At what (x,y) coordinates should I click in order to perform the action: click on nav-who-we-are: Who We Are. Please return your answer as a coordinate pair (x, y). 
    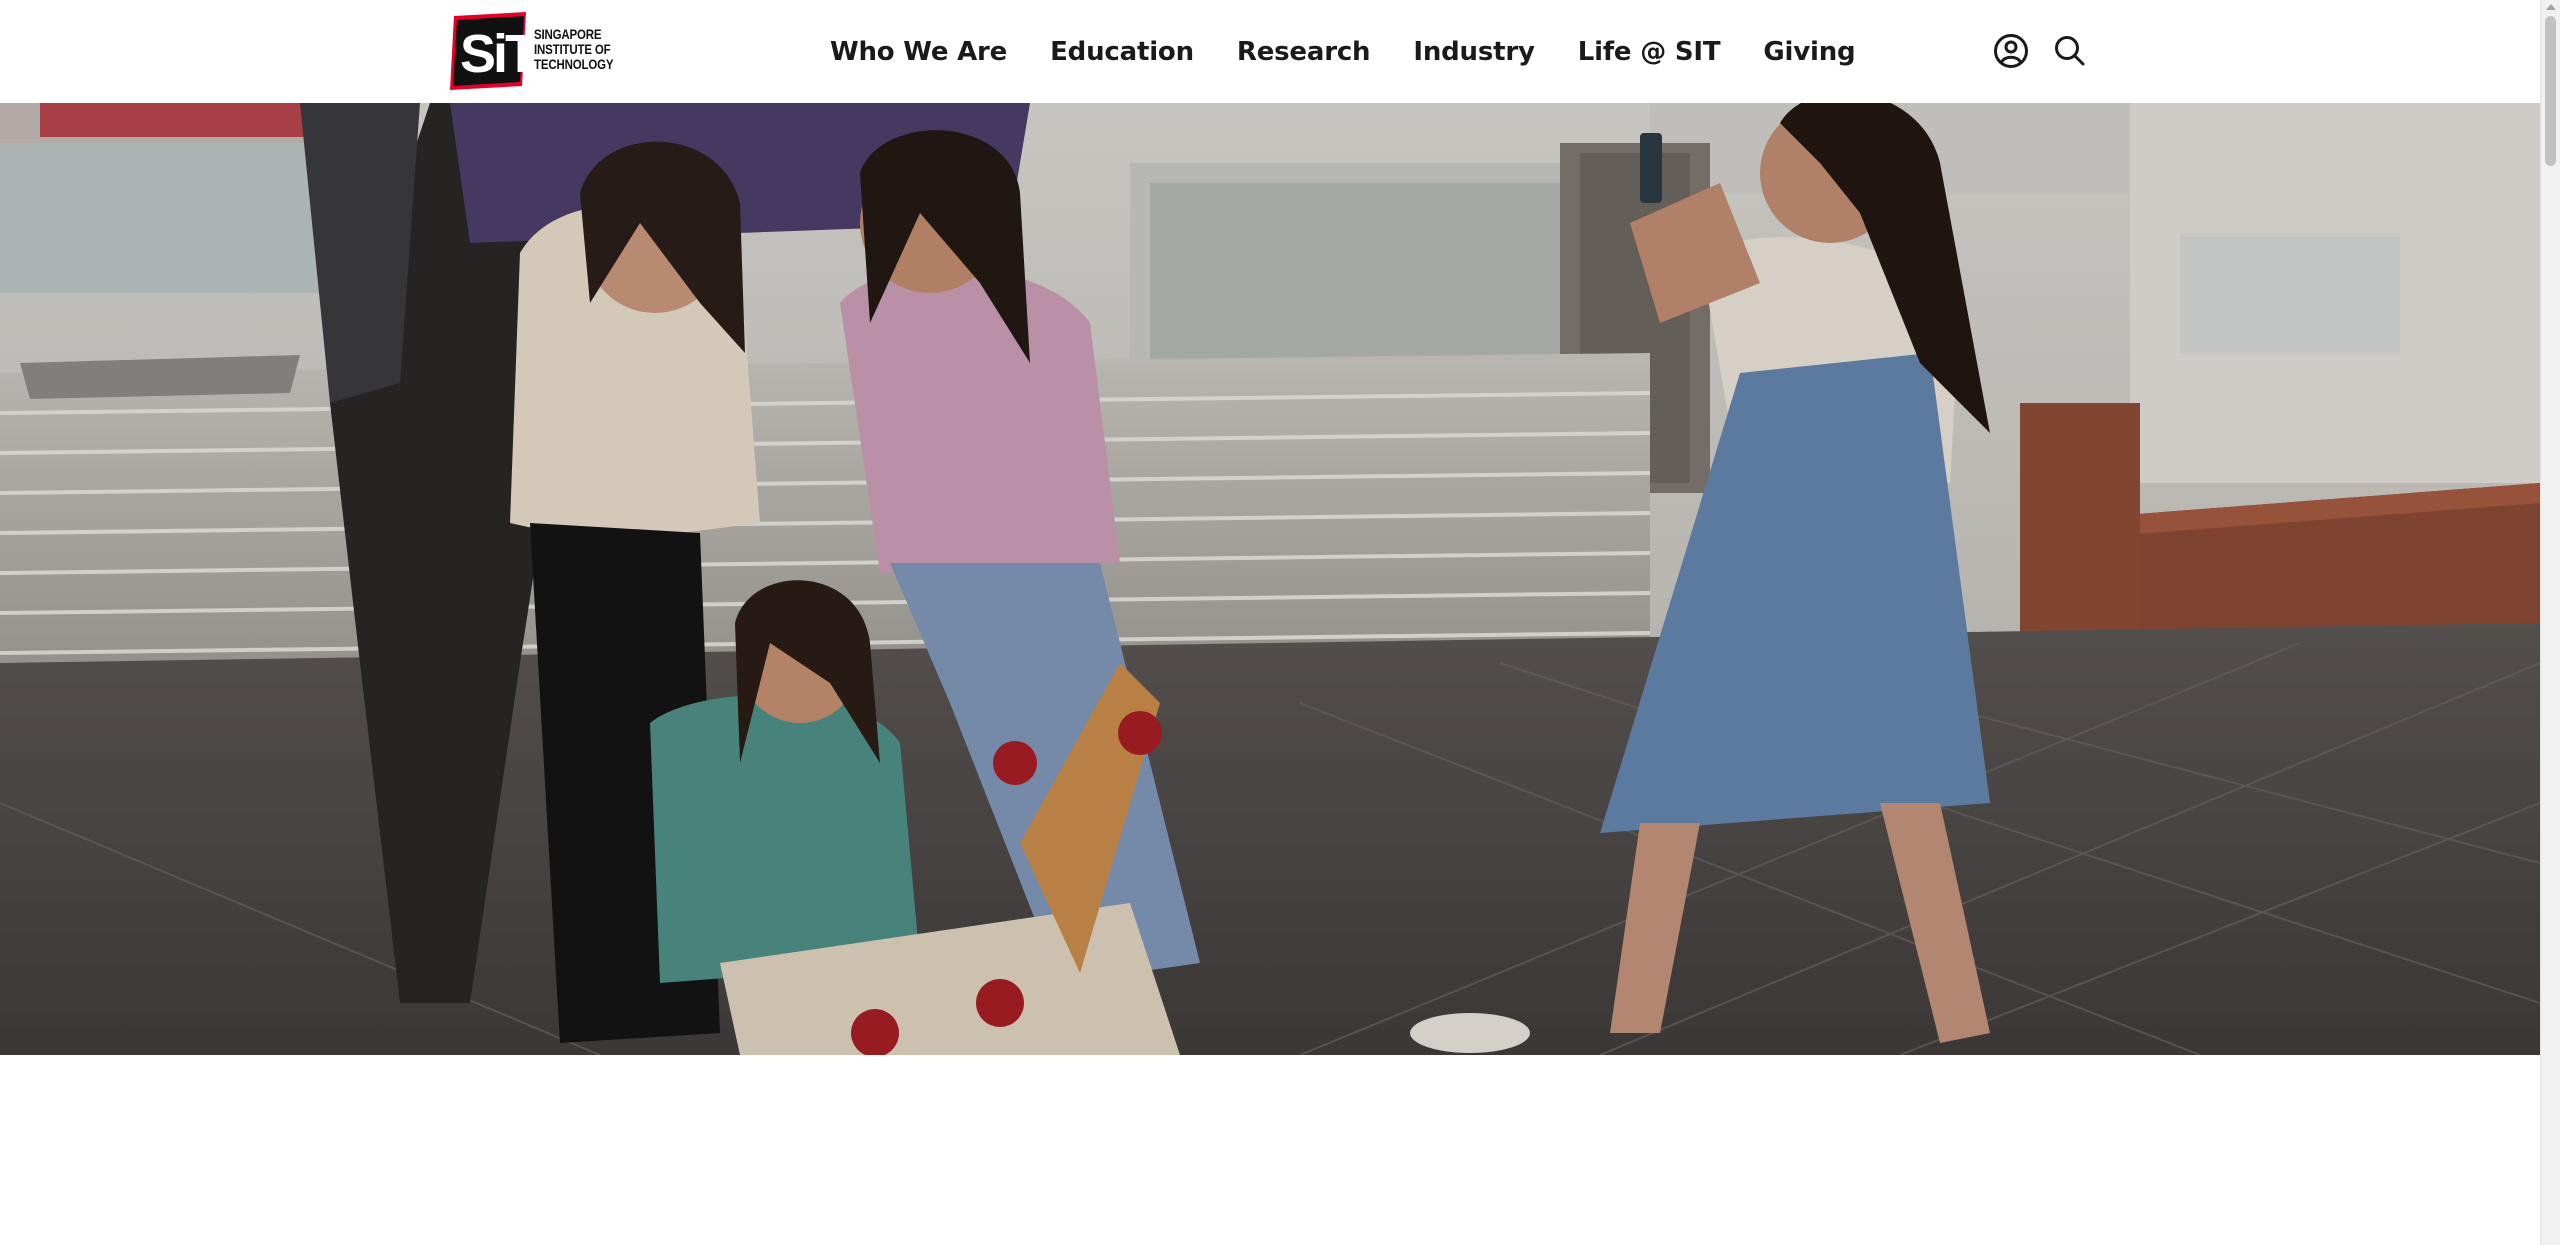
    Looking at the image, I should click on (918, 52).